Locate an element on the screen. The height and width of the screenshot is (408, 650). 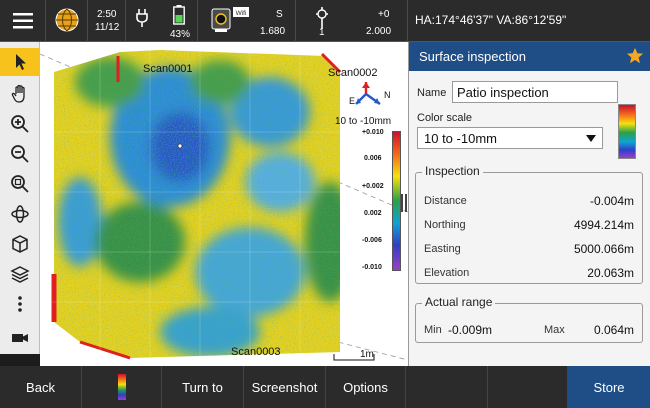
select-tool-button is located at coordinates (20, 62).